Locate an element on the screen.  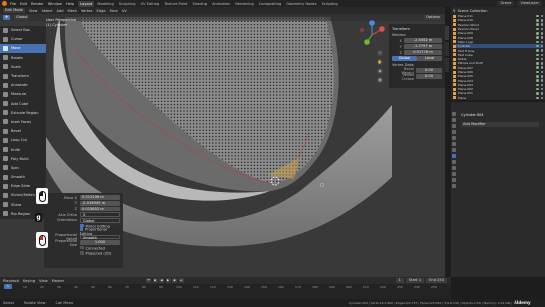
menu-file: File is located at coordinates (13, 4).